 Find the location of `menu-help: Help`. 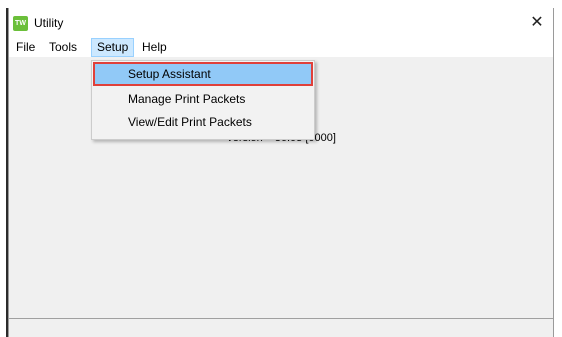

menu-help: Help is located at coordinates (154, 47).